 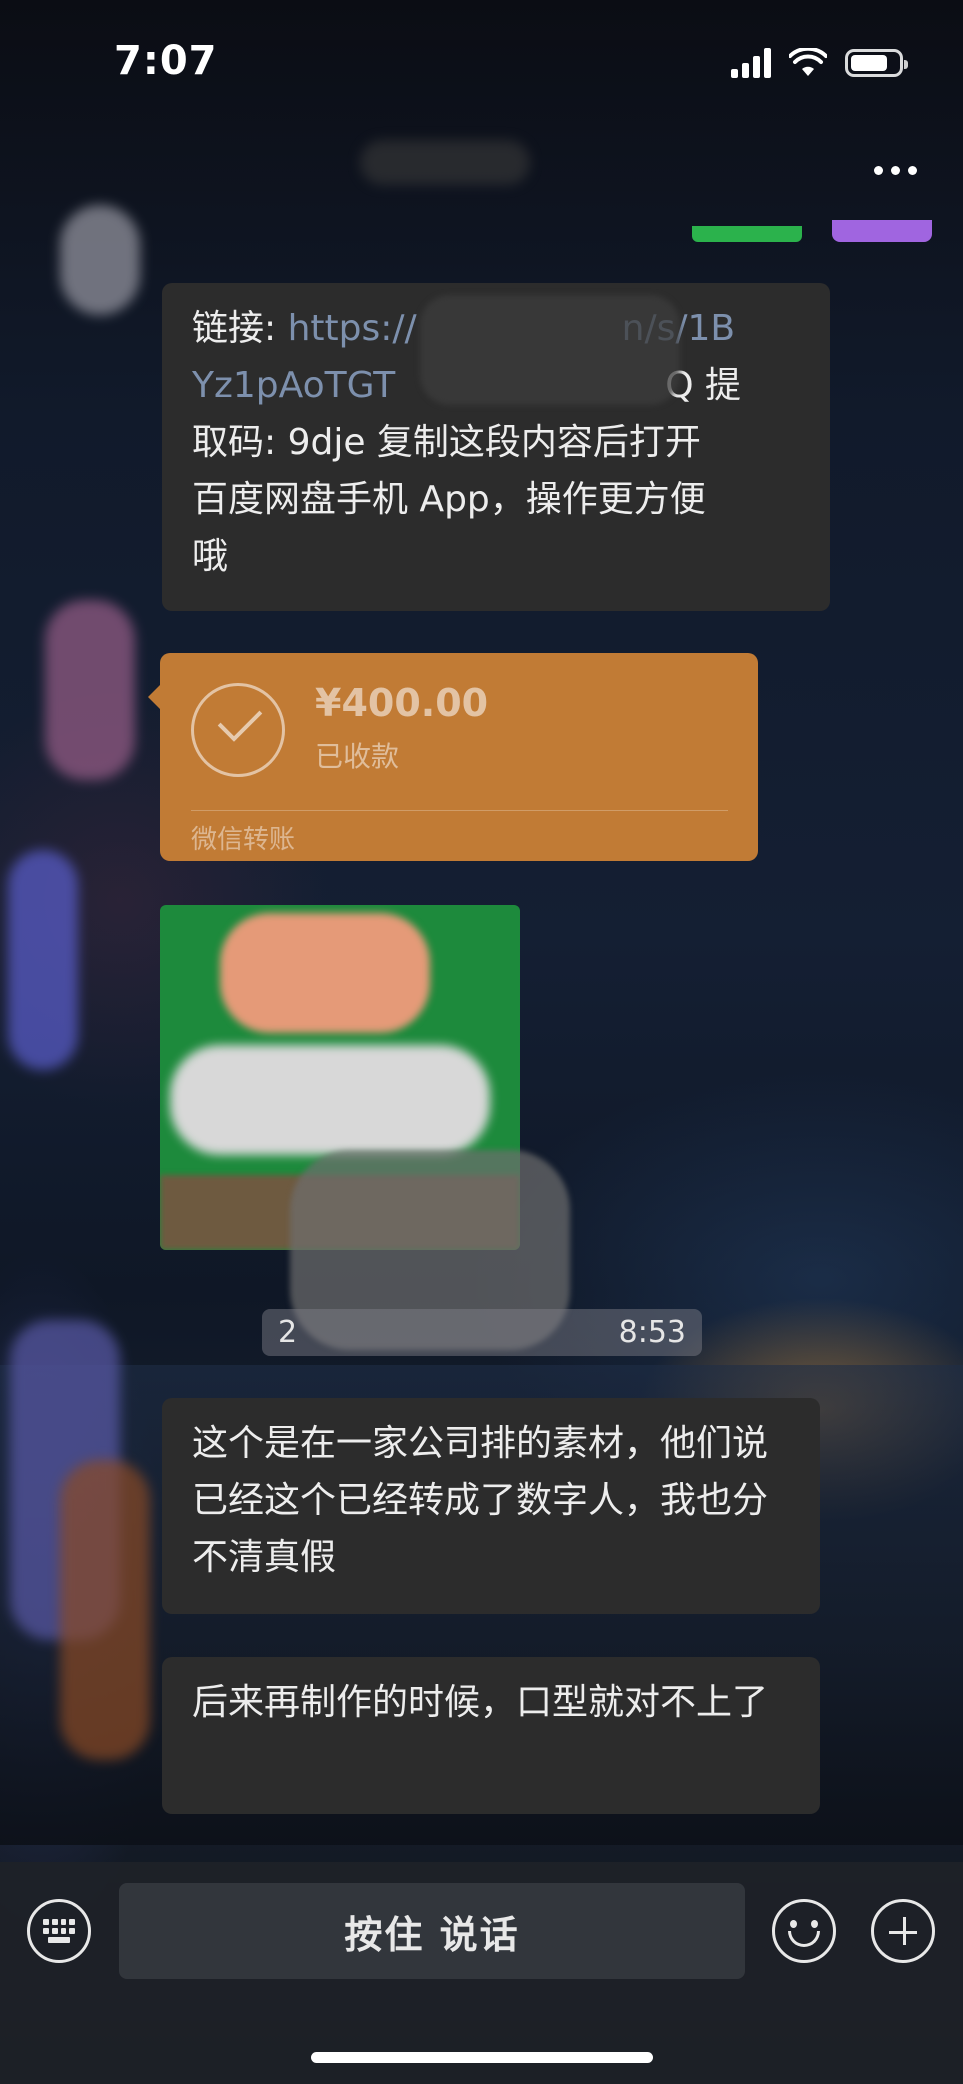 What do you see at coordinates (747, 234) in the screenshot?
I see `previous-message-fragment` at bounding box center [747, 234].